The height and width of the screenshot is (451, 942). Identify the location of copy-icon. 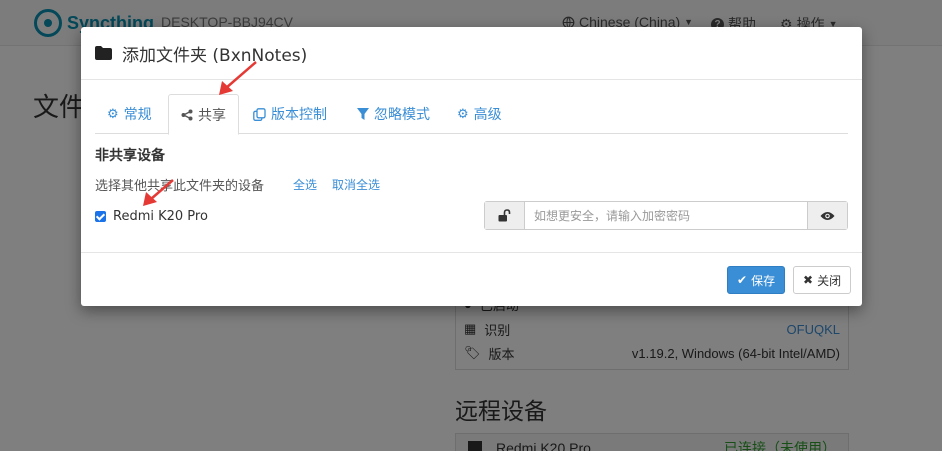
(259, 114).